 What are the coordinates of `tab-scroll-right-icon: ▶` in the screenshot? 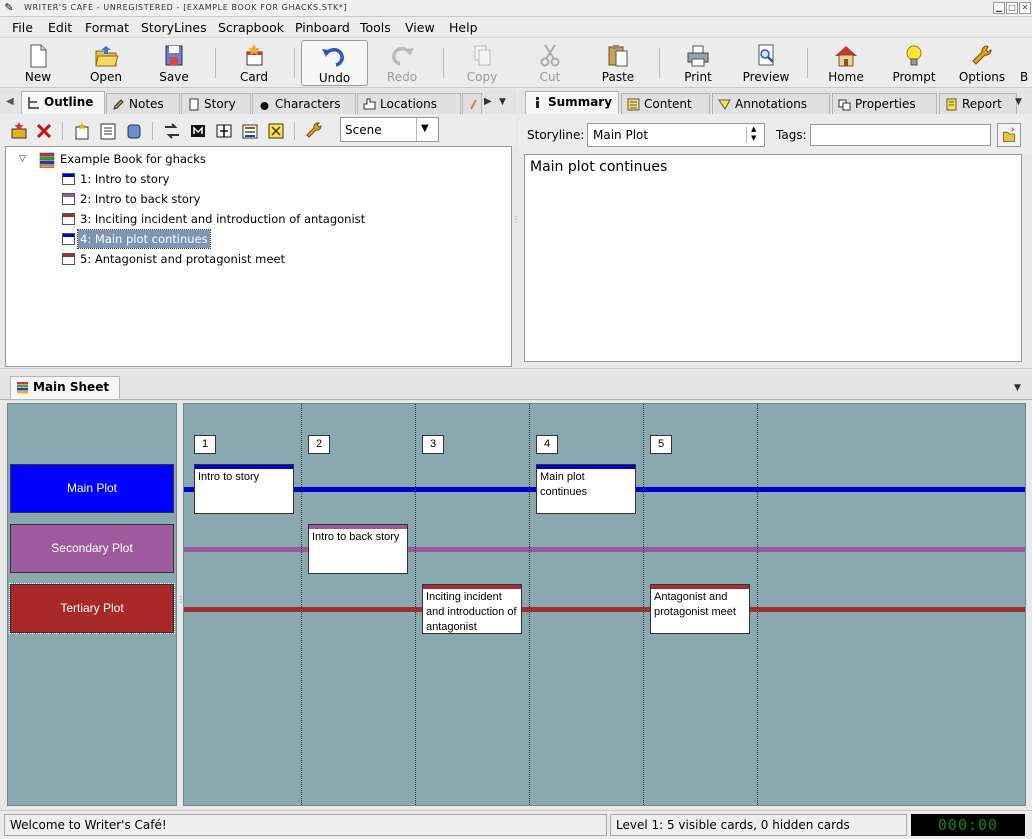 It's located at (488, 101).